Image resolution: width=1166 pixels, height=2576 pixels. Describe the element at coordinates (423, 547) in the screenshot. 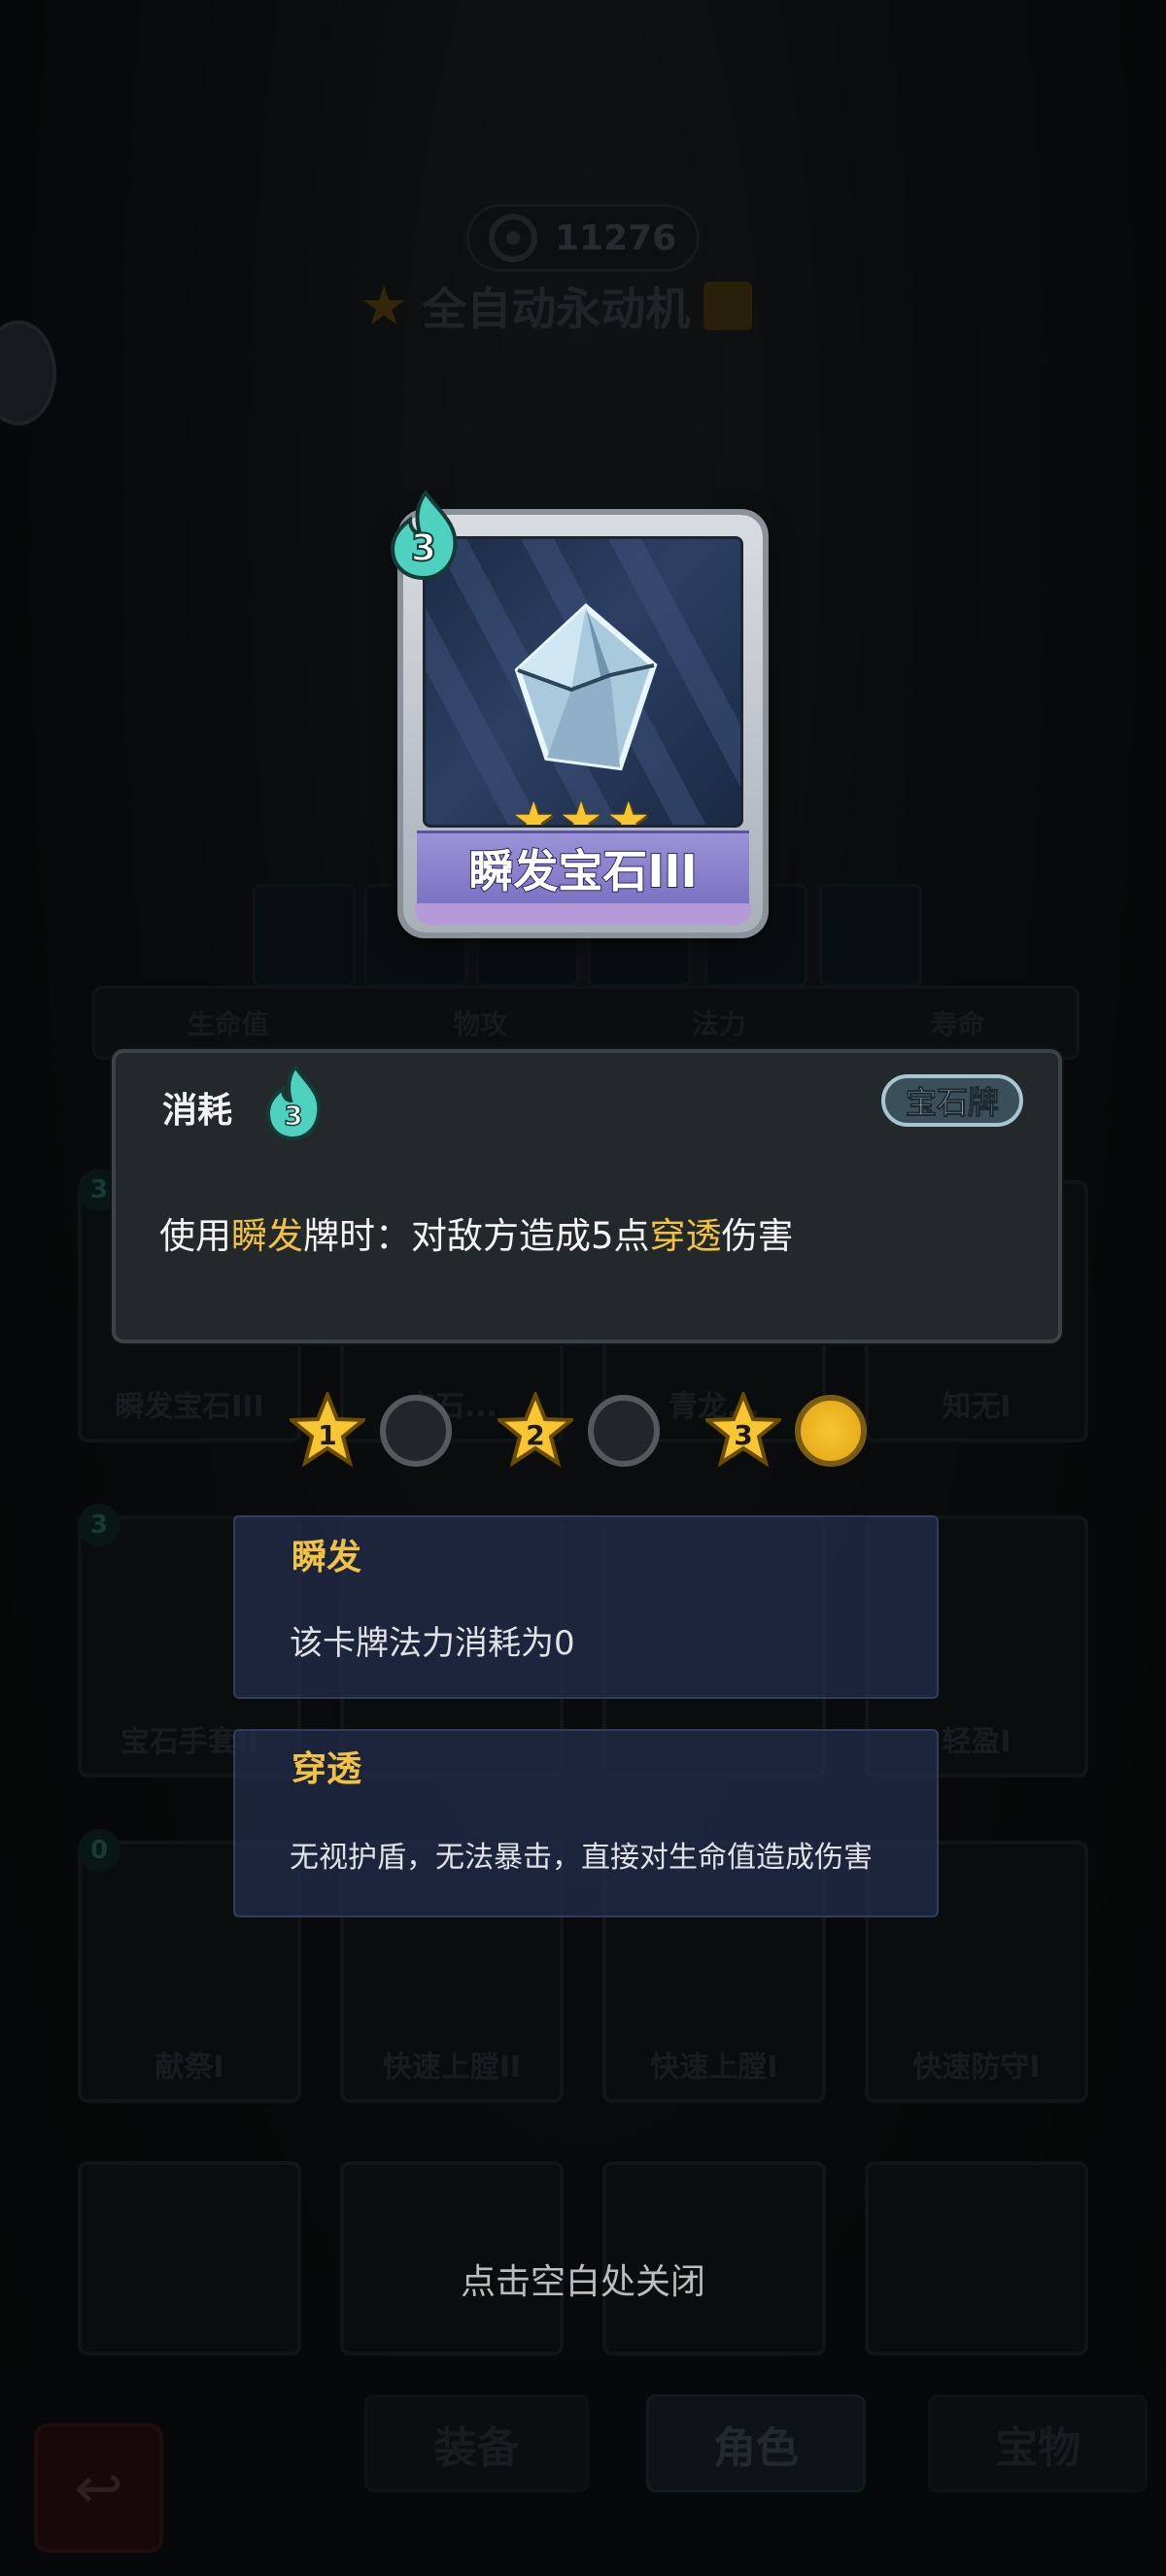

I see `card-cost: 3` at that location.